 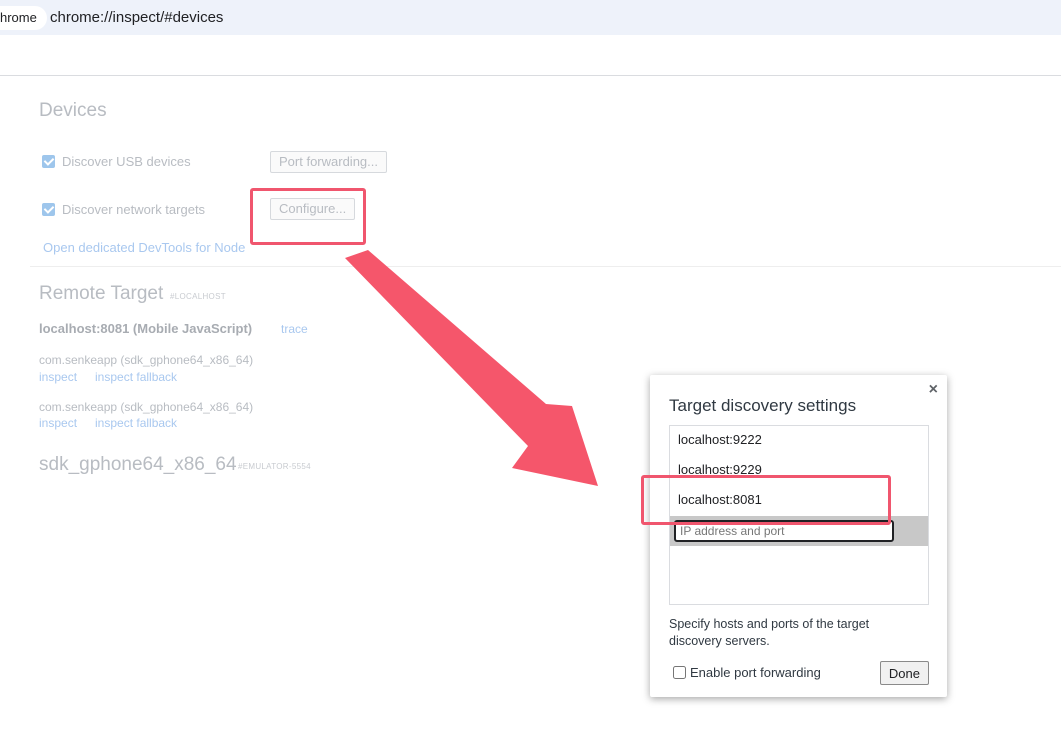 I want to click on list-item: localhost:9222, so click(x=720, y=439).